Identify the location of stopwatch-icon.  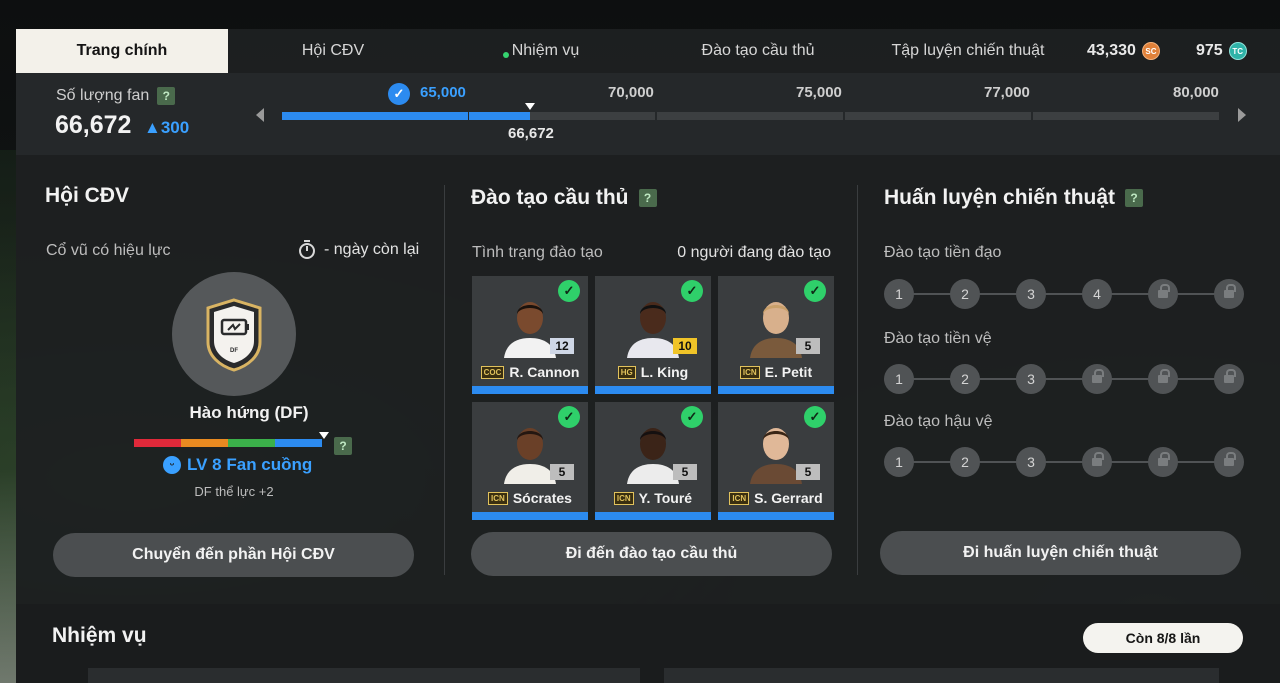
(307, 249).